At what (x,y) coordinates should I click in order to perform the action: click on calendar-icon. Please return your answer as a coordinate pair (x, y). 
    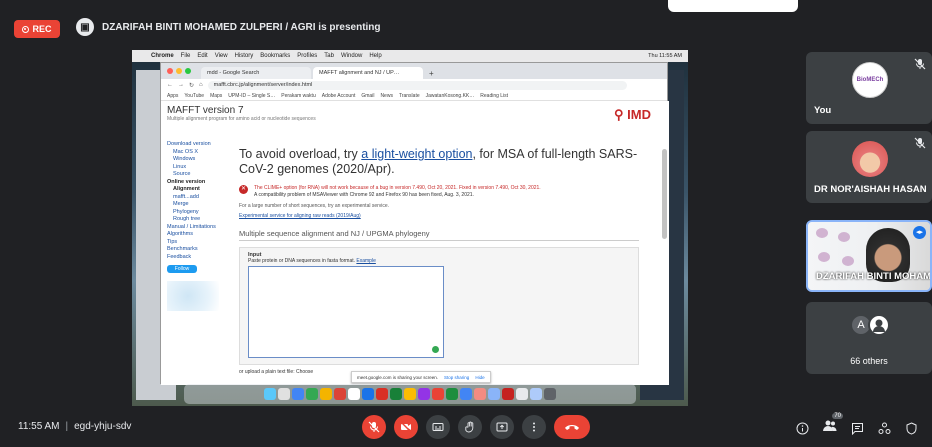
    Looking at the image, I should click on (340, 394).